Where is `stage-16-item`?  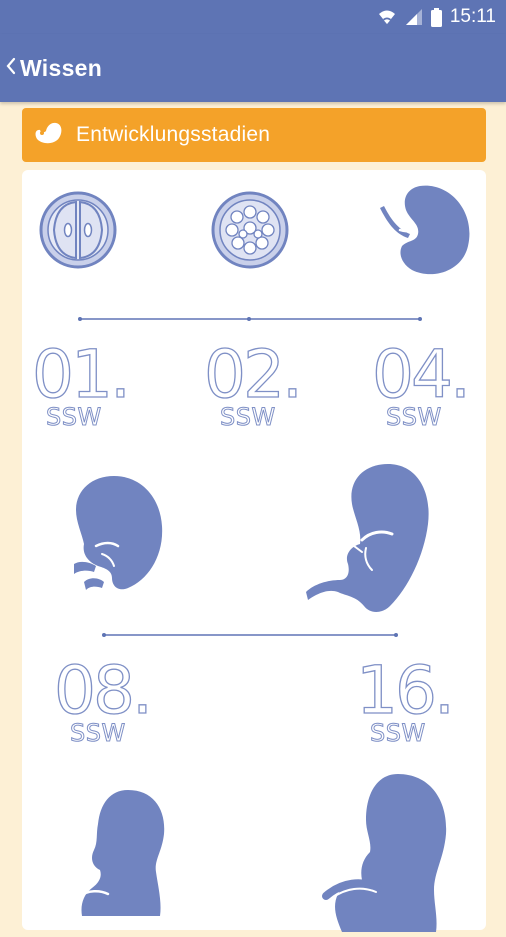 stage-16-item is located at coordinates (369, 537).